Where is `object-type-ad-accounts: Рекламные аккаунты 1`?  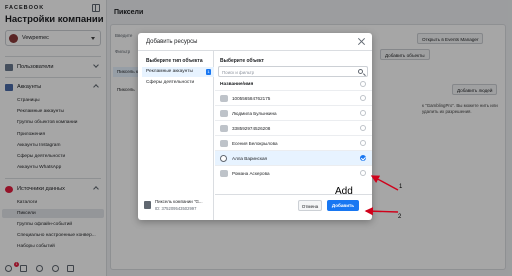 object-type-ad-accounts: Рекламные аккаунты 1 is located at coordinates (178, 72).